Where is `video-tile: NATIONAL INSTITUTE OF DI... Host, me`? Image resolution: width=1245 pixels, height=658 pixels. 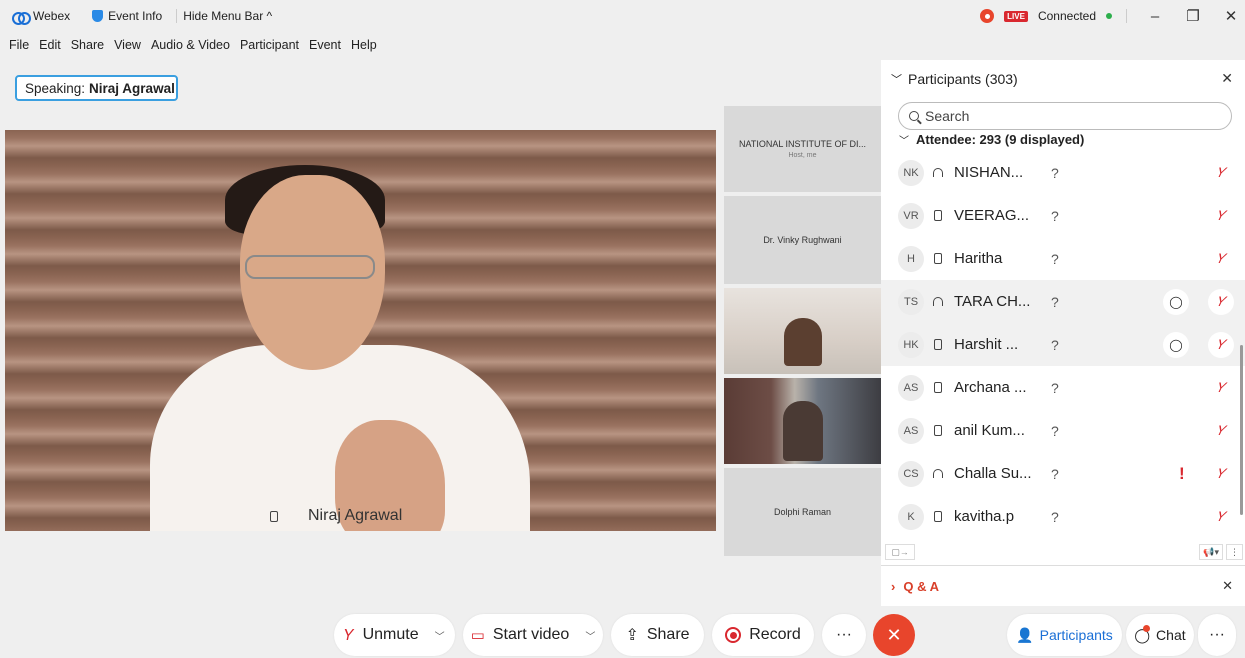
video-tile: NATIONAL INSTITUTE OF DI... Host, me is located at coordinates (802, 149).